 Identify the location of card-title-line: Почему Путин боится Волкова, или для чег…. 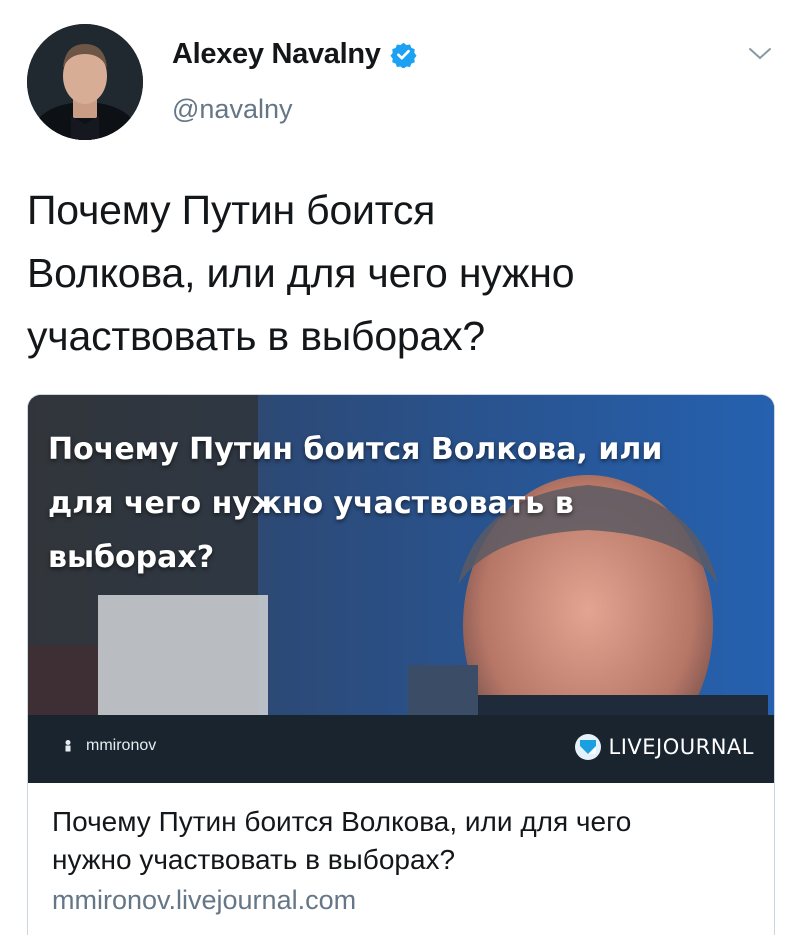
(342, 821).